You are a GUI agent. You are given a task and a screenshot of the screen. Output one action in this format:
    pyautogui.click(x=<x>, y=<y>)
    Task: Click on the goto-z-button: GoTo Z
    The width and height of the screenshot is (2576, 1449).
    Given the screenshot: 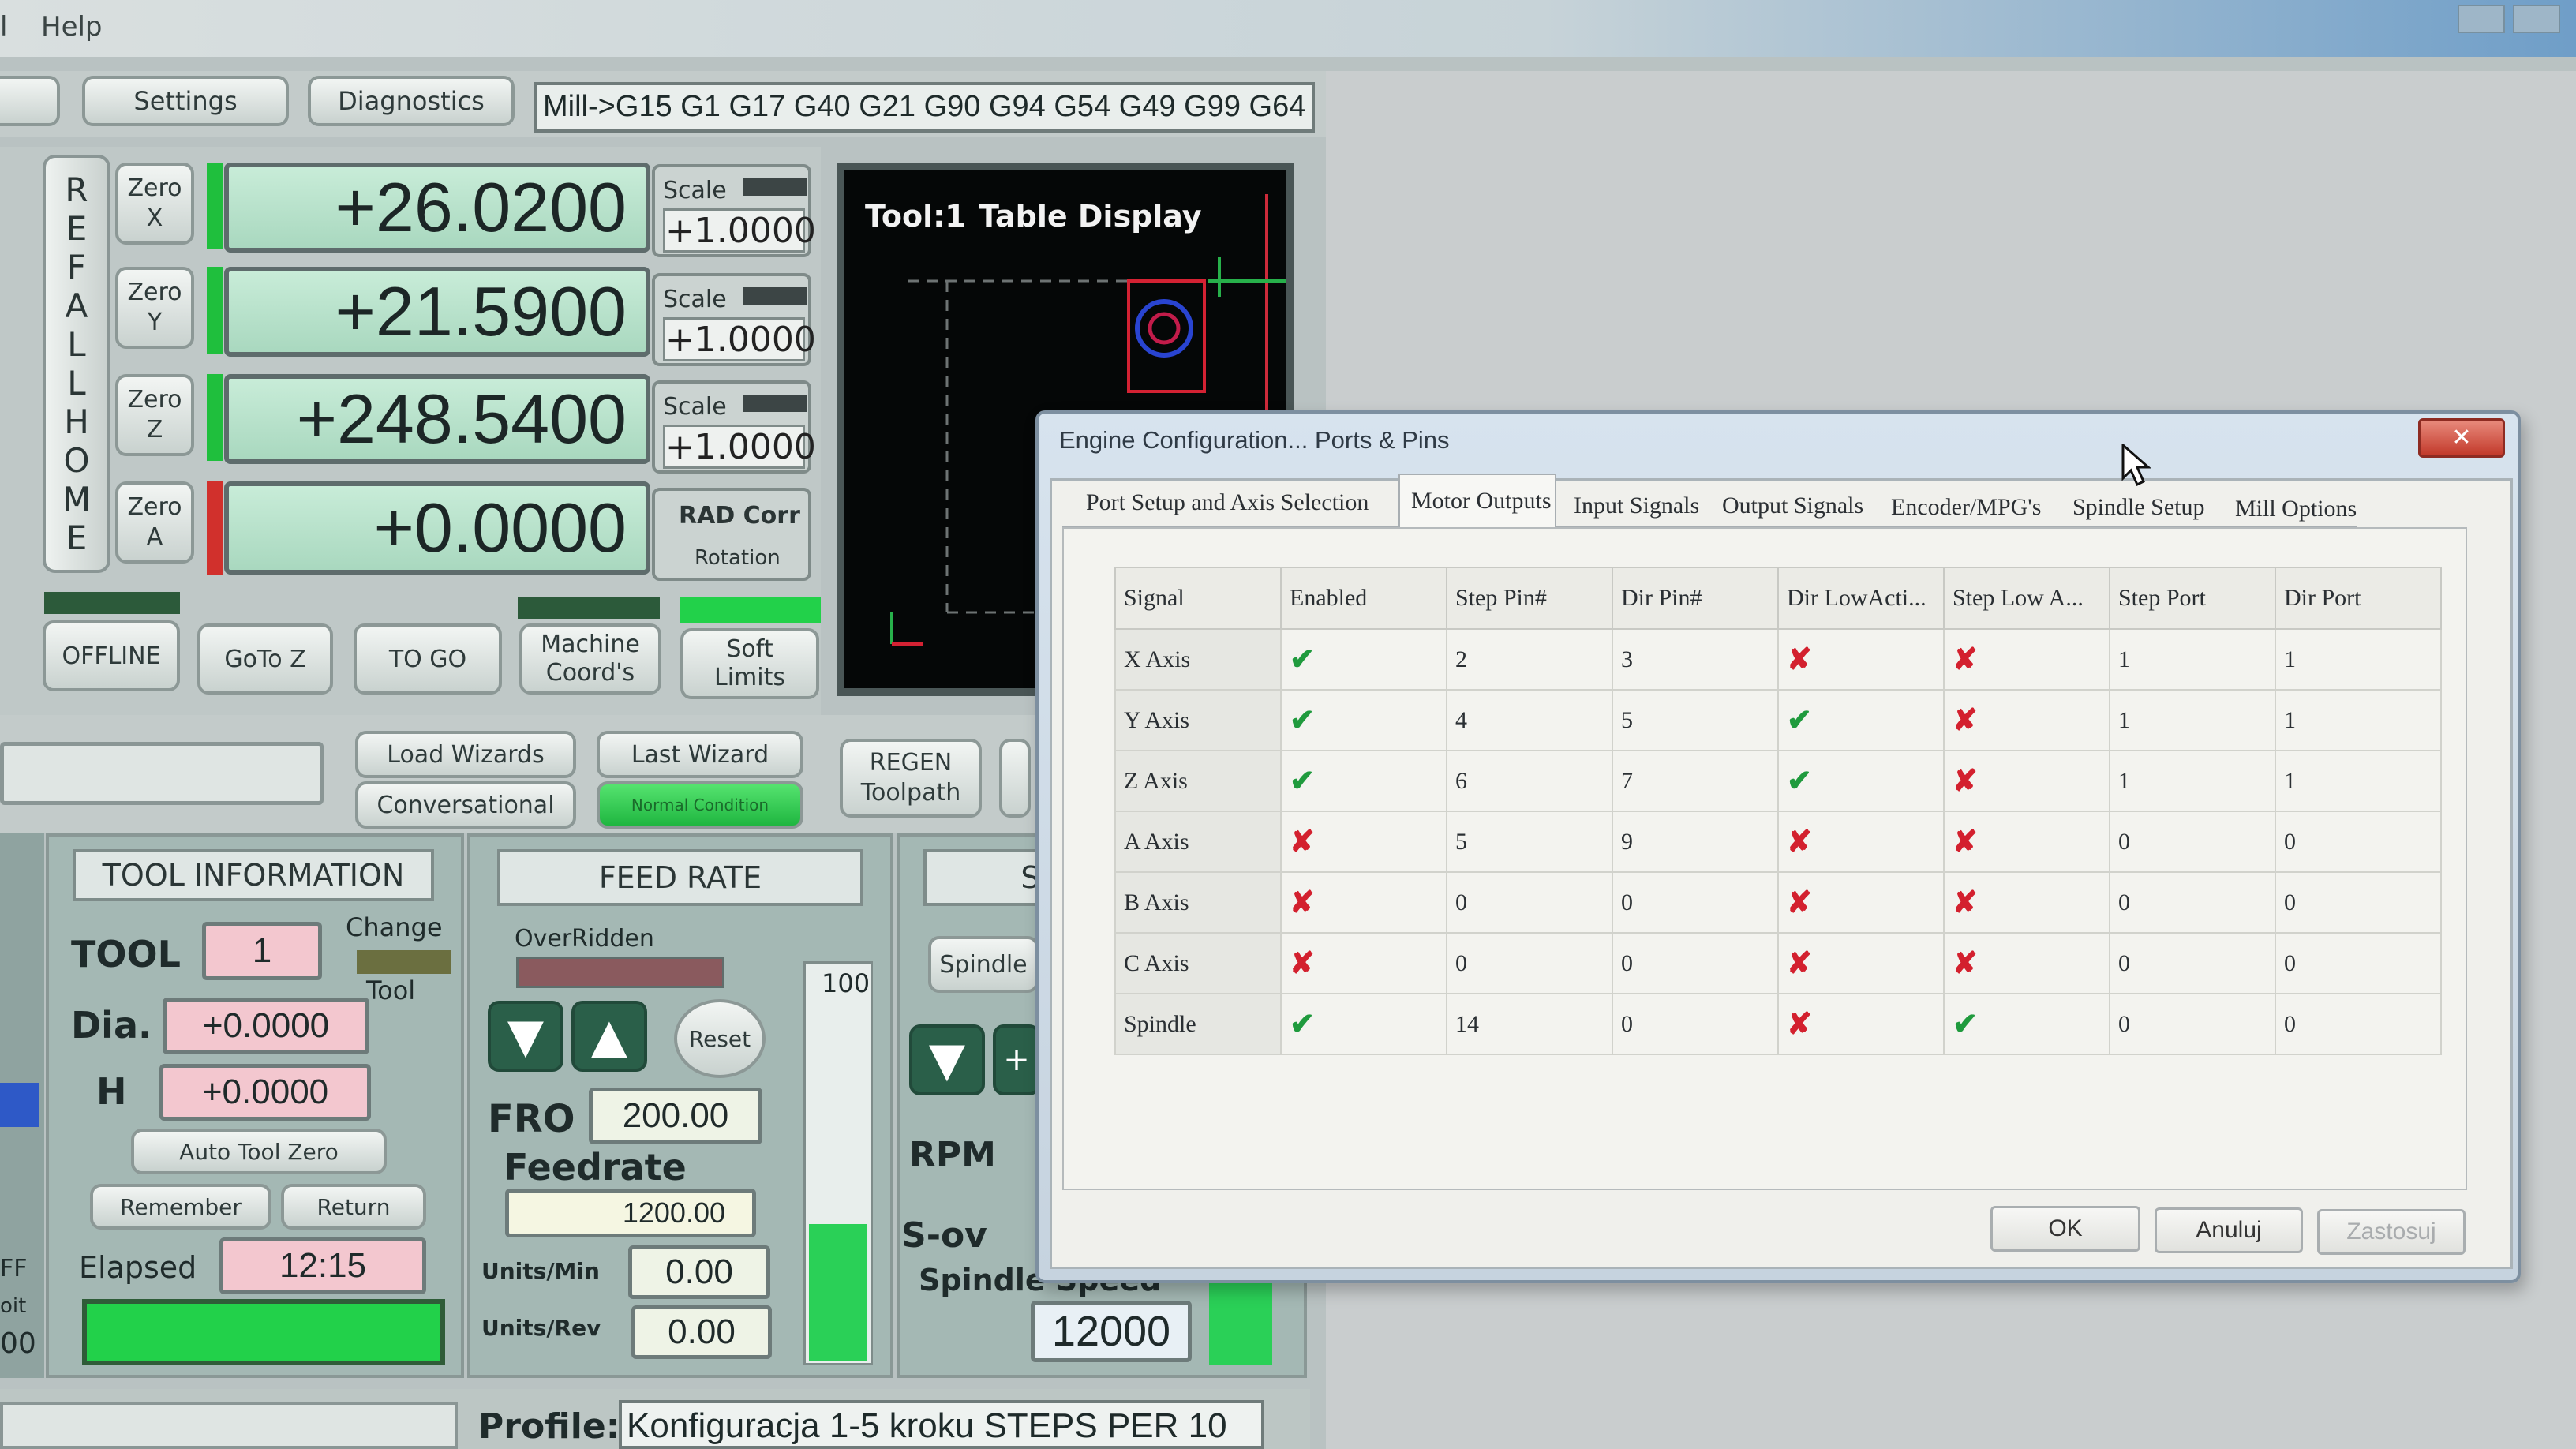 What is the action you would take?
    pyautogui.click(x=265, y=659)
    